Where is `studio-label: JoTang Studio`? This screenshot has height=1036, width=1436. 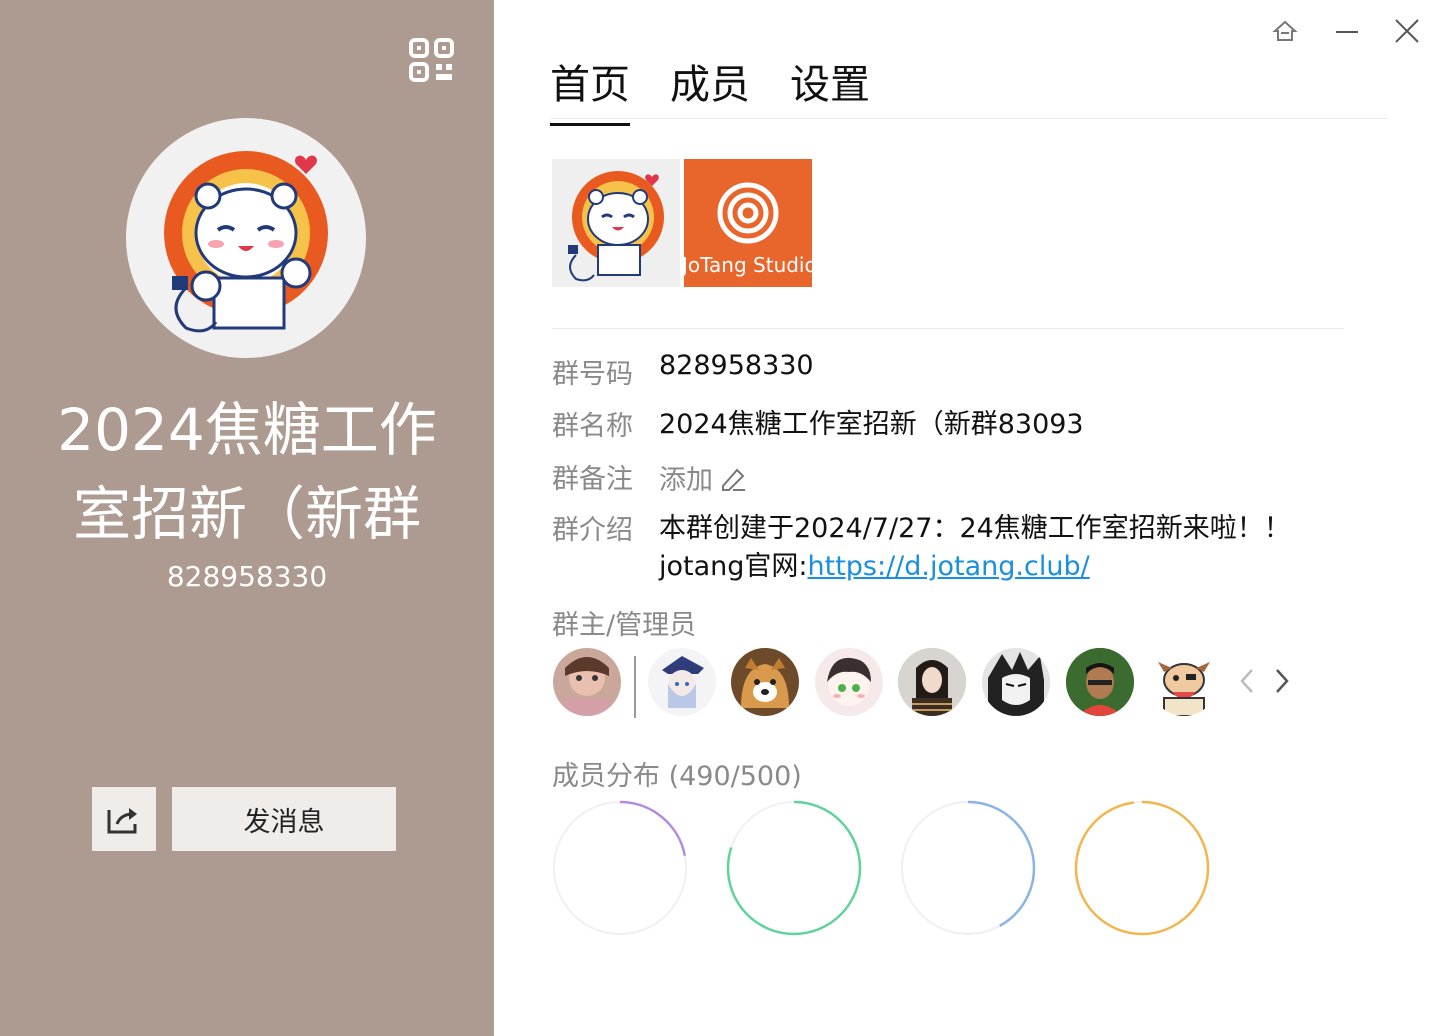 studio-label: JoTang Studio is located at coordinates (748, 265).